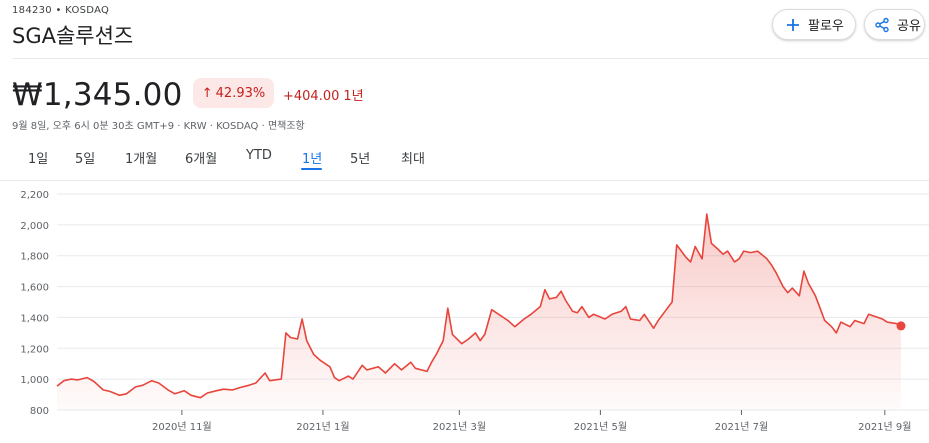  I want to click on share-button: 공유, so click(894, 24).